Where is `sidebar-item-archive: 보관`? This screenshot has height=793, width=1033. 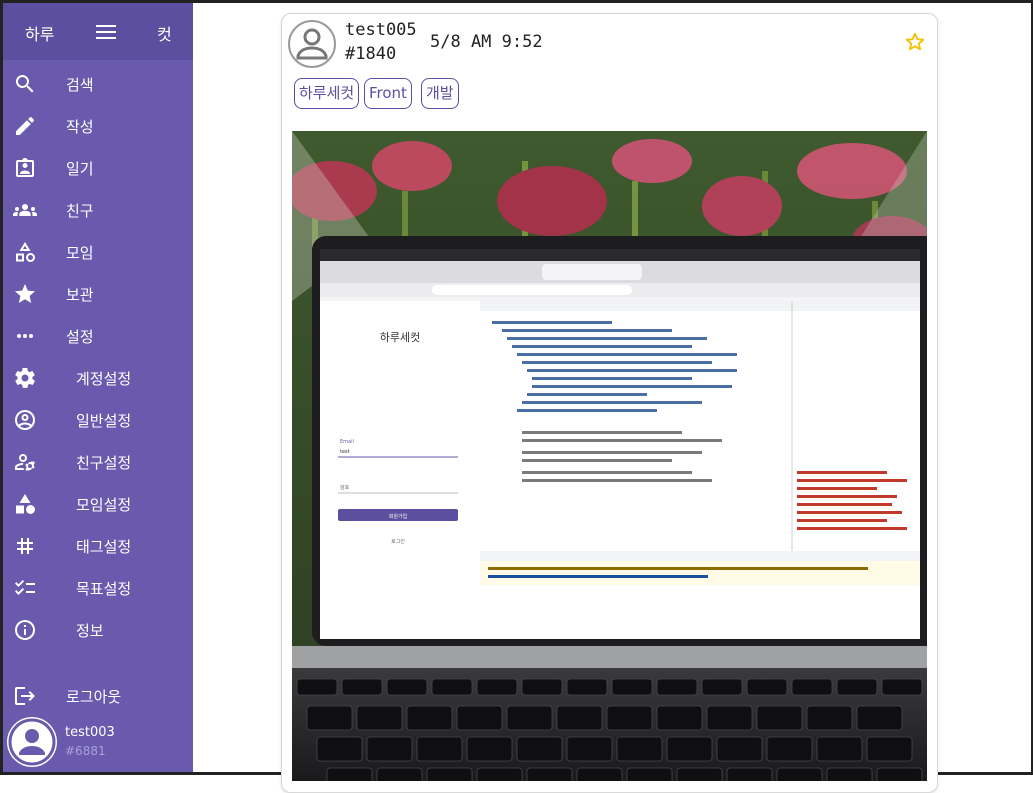 sidebar-item-archive: 보관 is located at coordinates (98, 294).